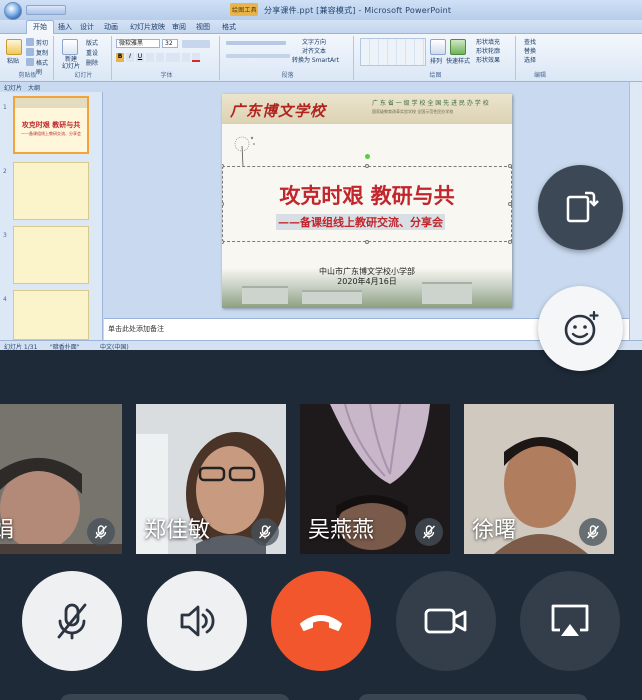 Image resolution: width=642 pixels, height=700 pixels. I want to click on ribbon-tabs: 开始 插入 设计 动画 幻灯片放映 审阅 视图 格式, so click(321, 27).